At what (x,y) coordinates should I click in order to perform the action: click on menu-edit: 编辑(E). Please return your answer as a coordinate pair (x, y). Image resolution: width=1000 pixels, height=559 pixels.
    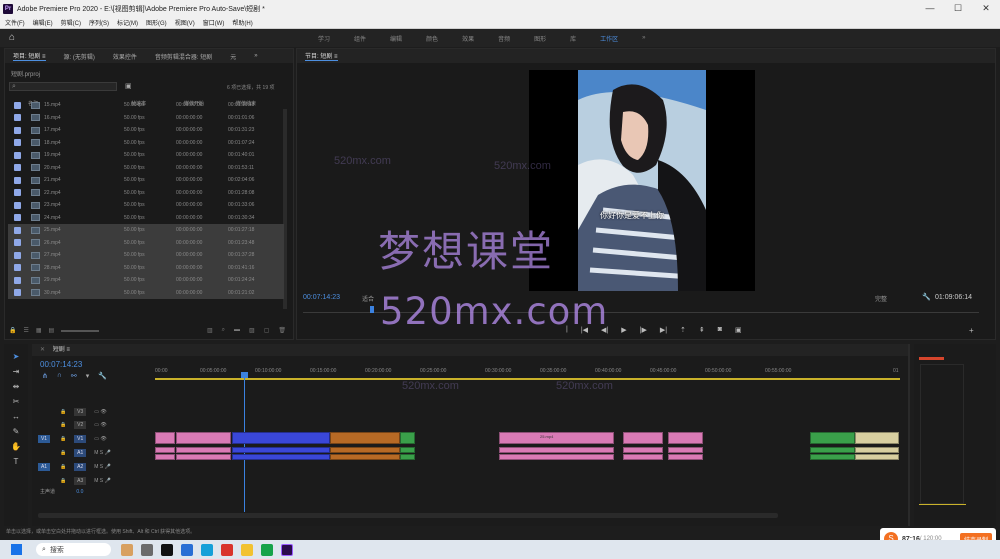
    Looking at the image, I should click on (43, 22).